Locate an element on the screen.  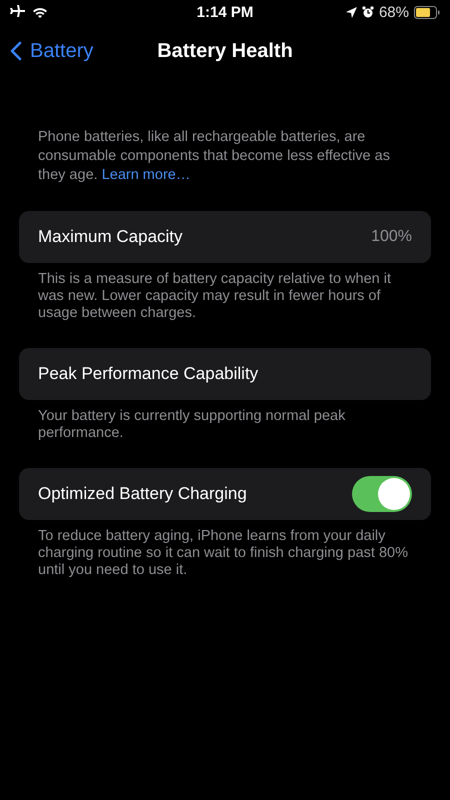
airplane-icon is located at coordinates (18, 12).